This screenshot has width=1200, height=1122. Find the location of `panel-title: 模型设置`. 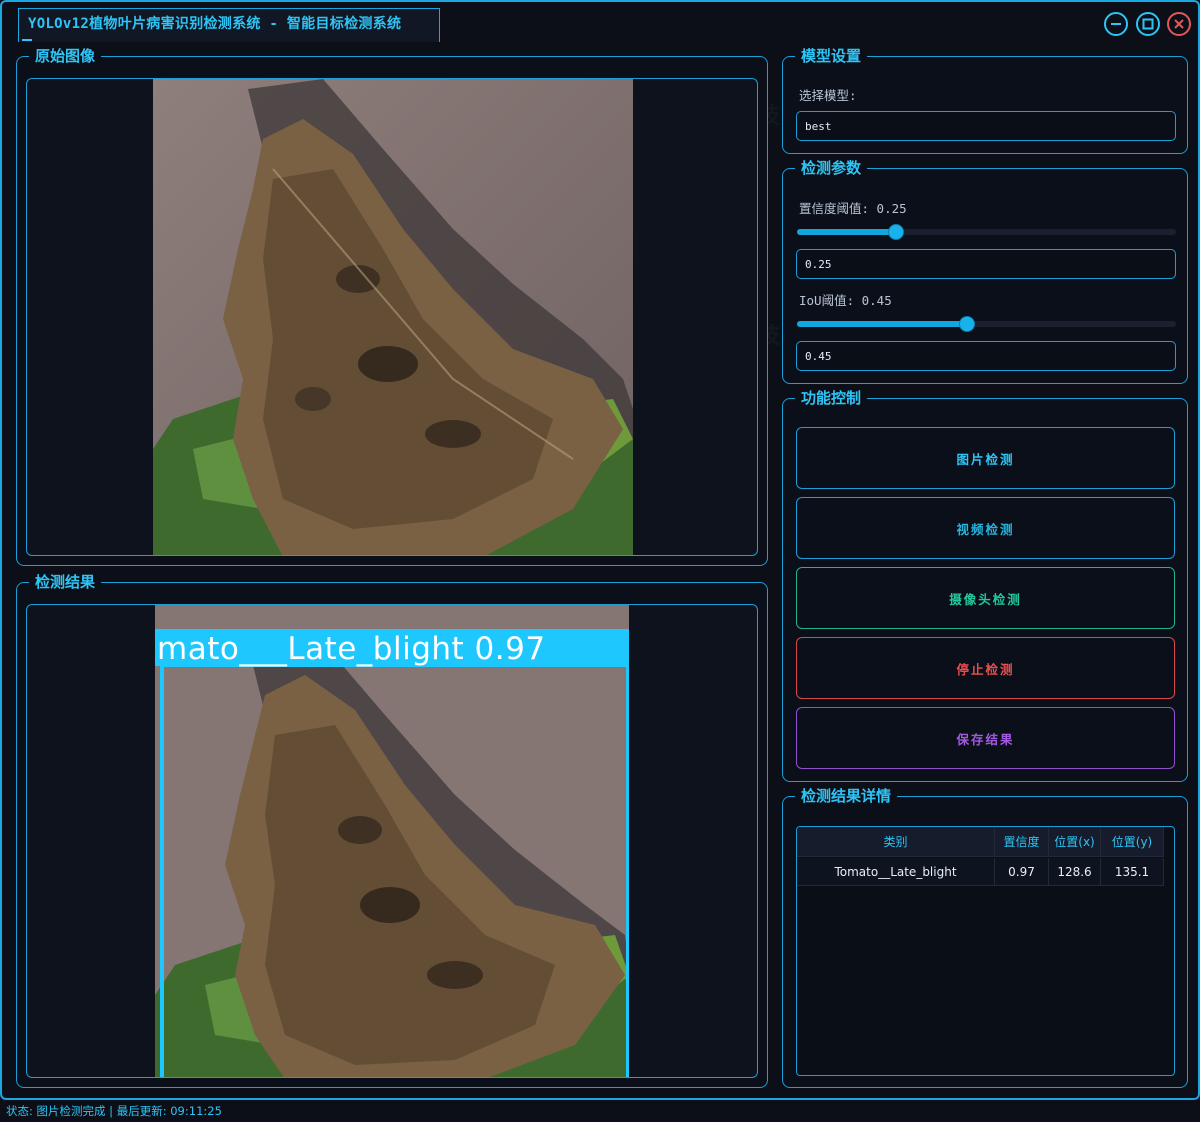

panel-title: 模型设置 is located at coordinates (831, 56).